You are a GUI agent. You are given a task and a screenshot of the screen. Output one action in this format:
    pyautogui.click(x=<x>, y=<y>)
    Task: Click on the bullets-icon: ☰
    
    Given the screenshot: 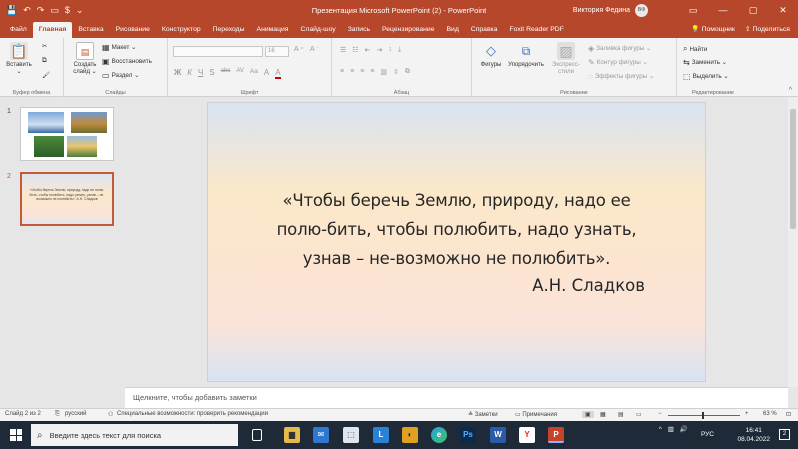 What is the action you would take?
    pyautogui.click(x=343, y=50)
    